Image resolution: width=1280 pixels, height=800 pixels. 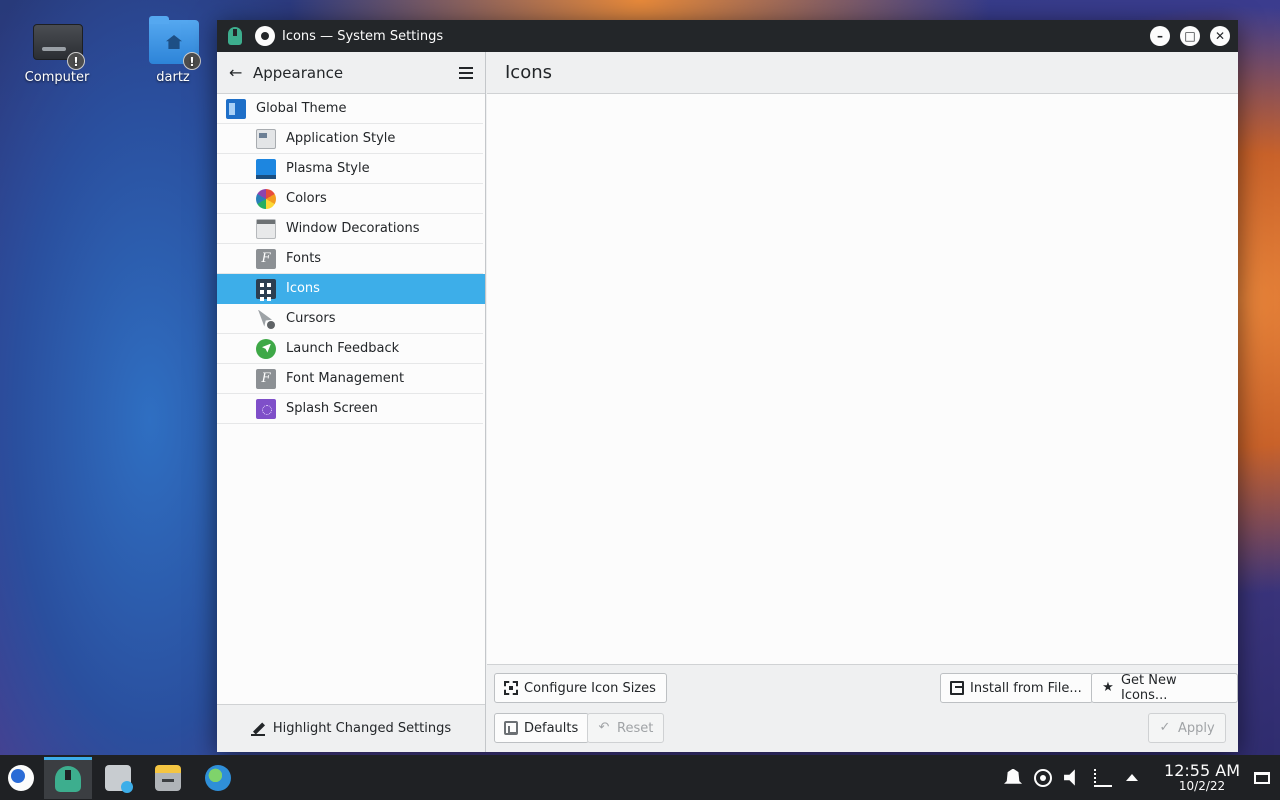 I want to click on sidebar-item-label: Colors, so click(x=306, y=198).